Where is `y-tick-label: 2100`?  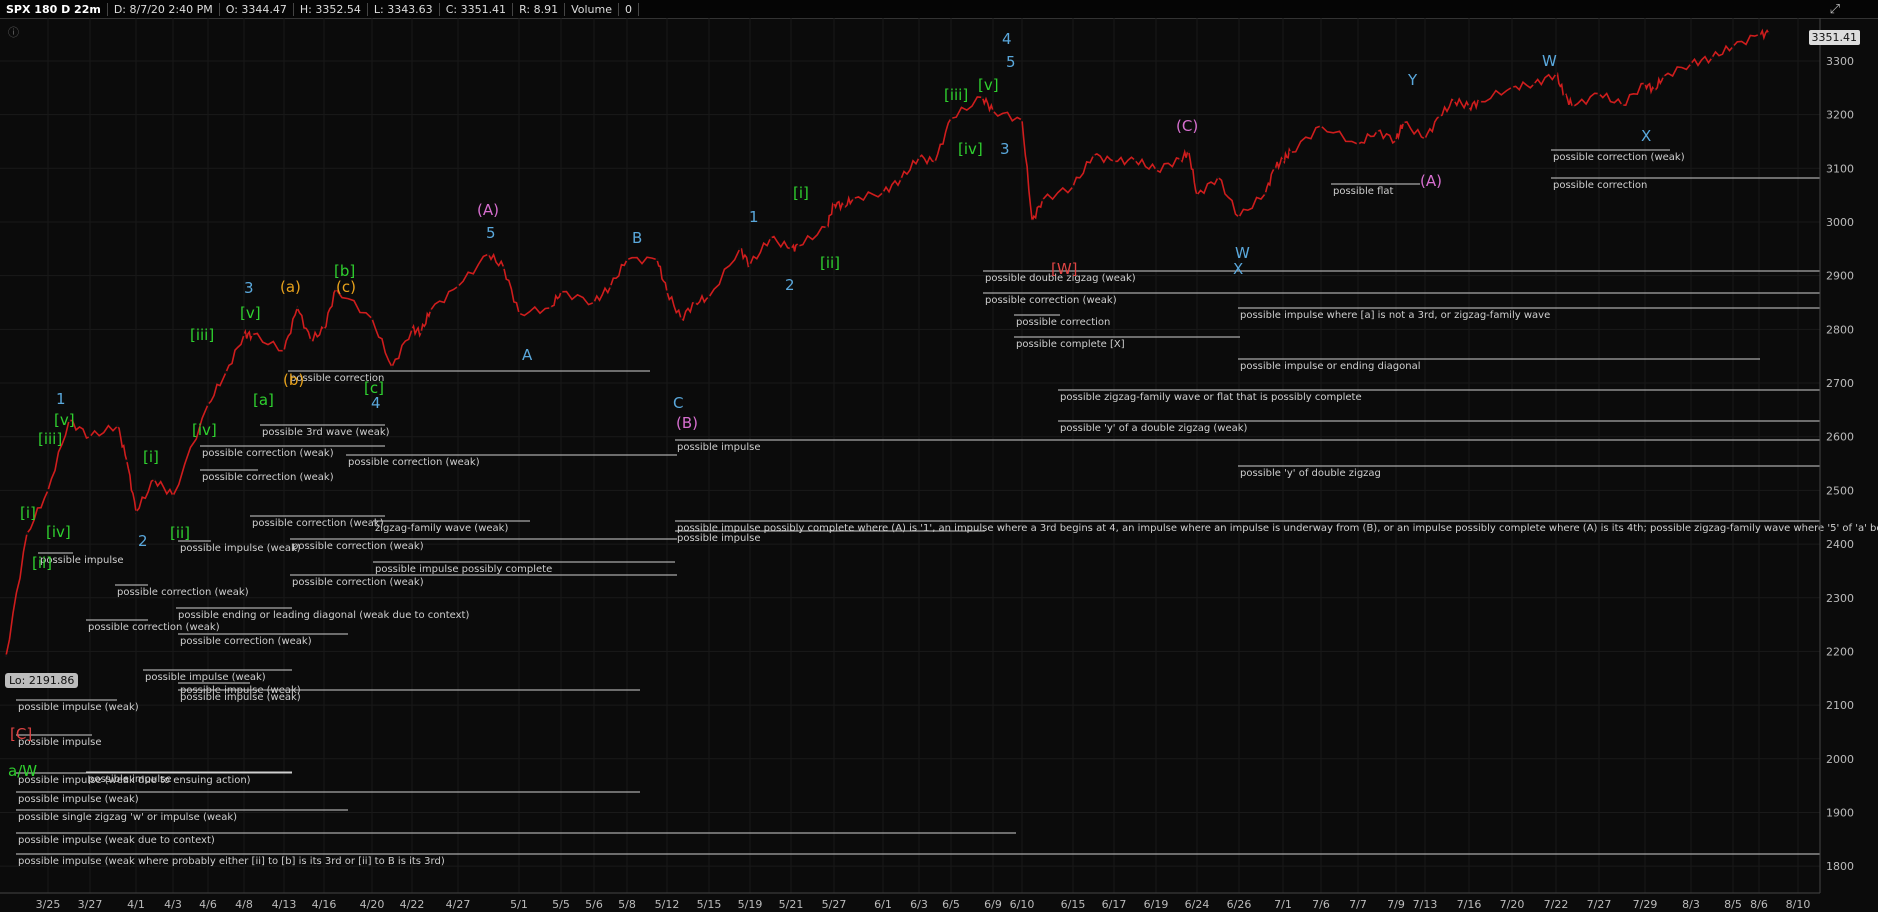 y-tick-label: 2100 is located at coordinates (1840, 705).